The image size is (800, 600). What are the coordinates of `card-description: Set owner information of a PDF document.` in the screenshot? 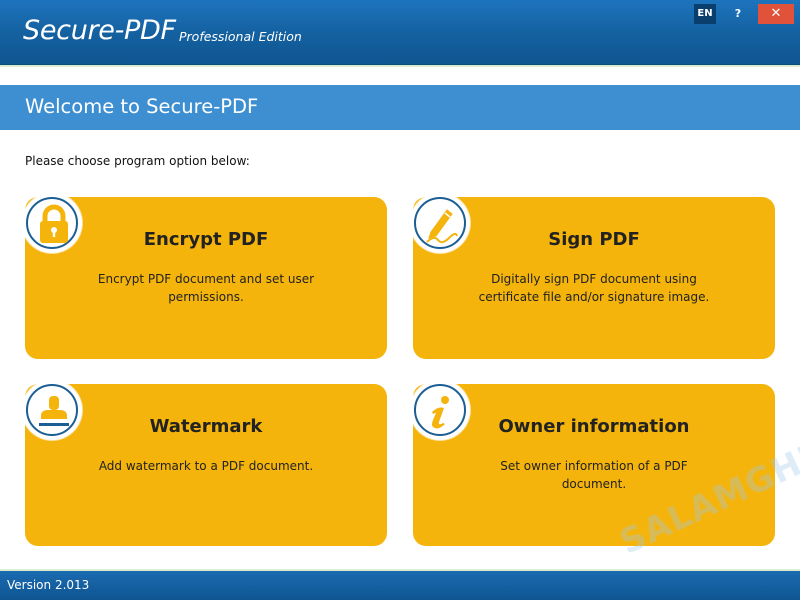 It's located at (594, 475).